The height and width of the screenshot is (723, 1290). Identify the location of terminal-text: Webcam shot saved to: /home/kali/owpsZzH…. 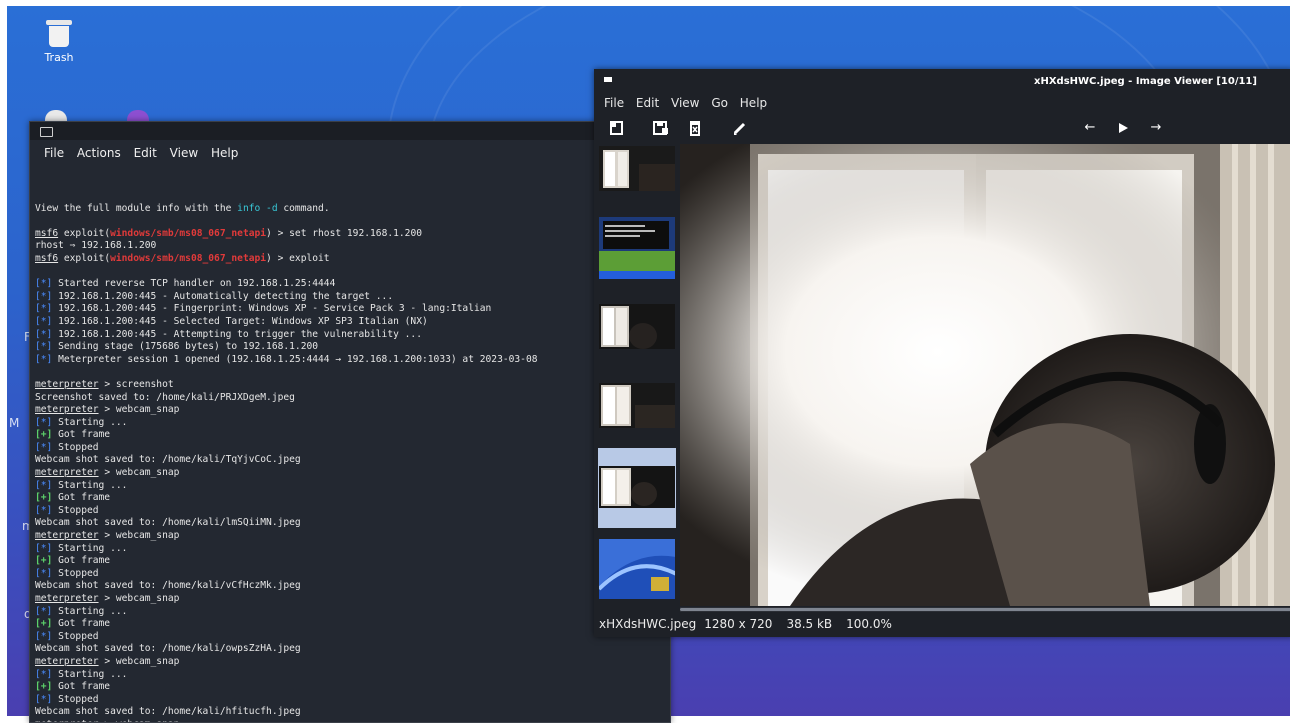
(168, 649).